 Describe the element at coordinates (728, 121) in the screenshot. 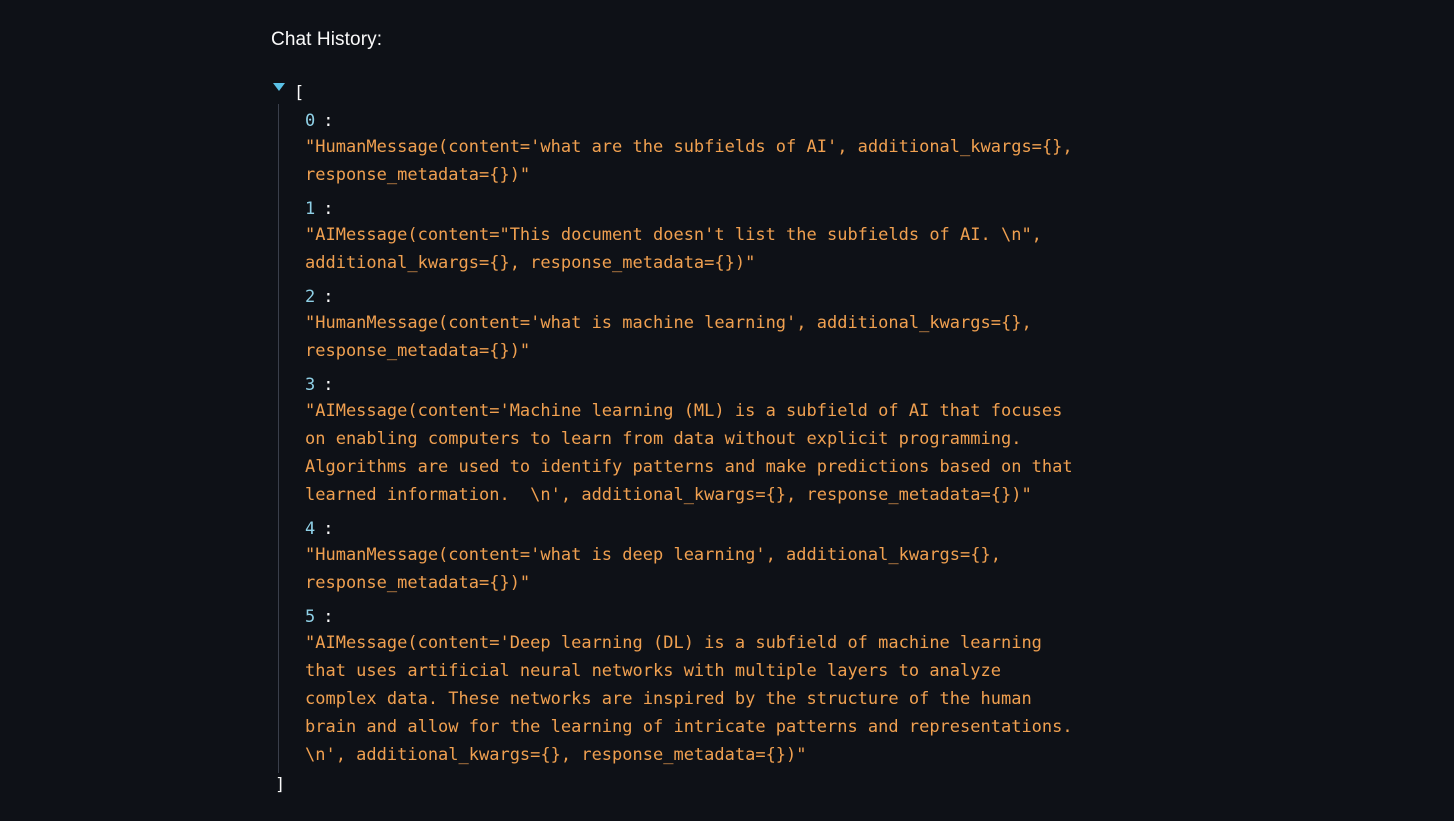

I see `json-key-line: 0:` at that location.